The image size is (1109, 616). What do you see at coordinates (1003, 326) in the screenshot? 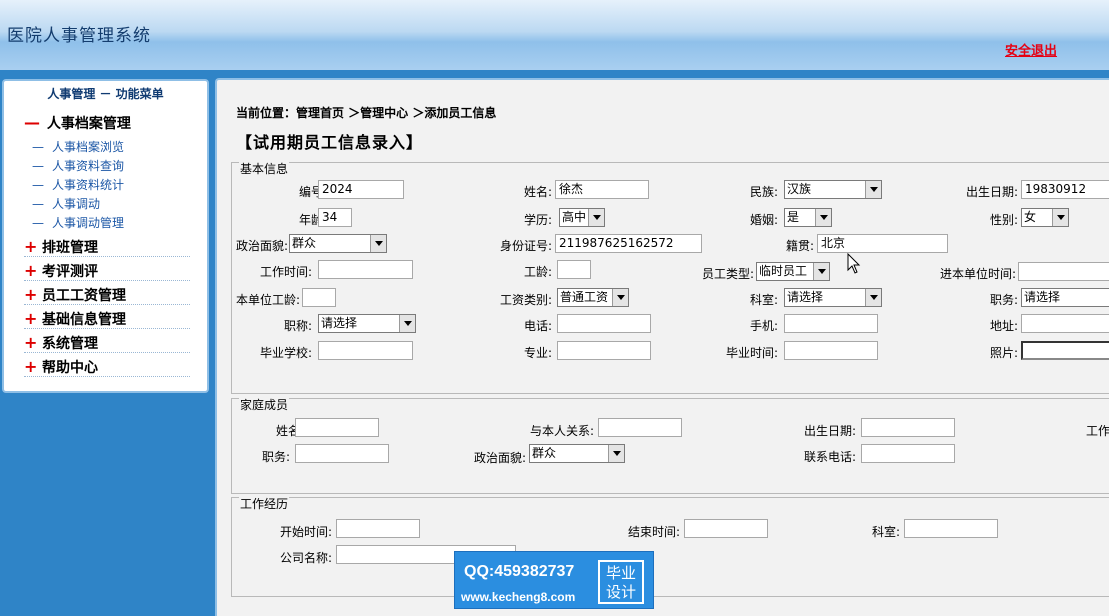
I see `address-label: 地址:` at bounding box center [1003, 326].